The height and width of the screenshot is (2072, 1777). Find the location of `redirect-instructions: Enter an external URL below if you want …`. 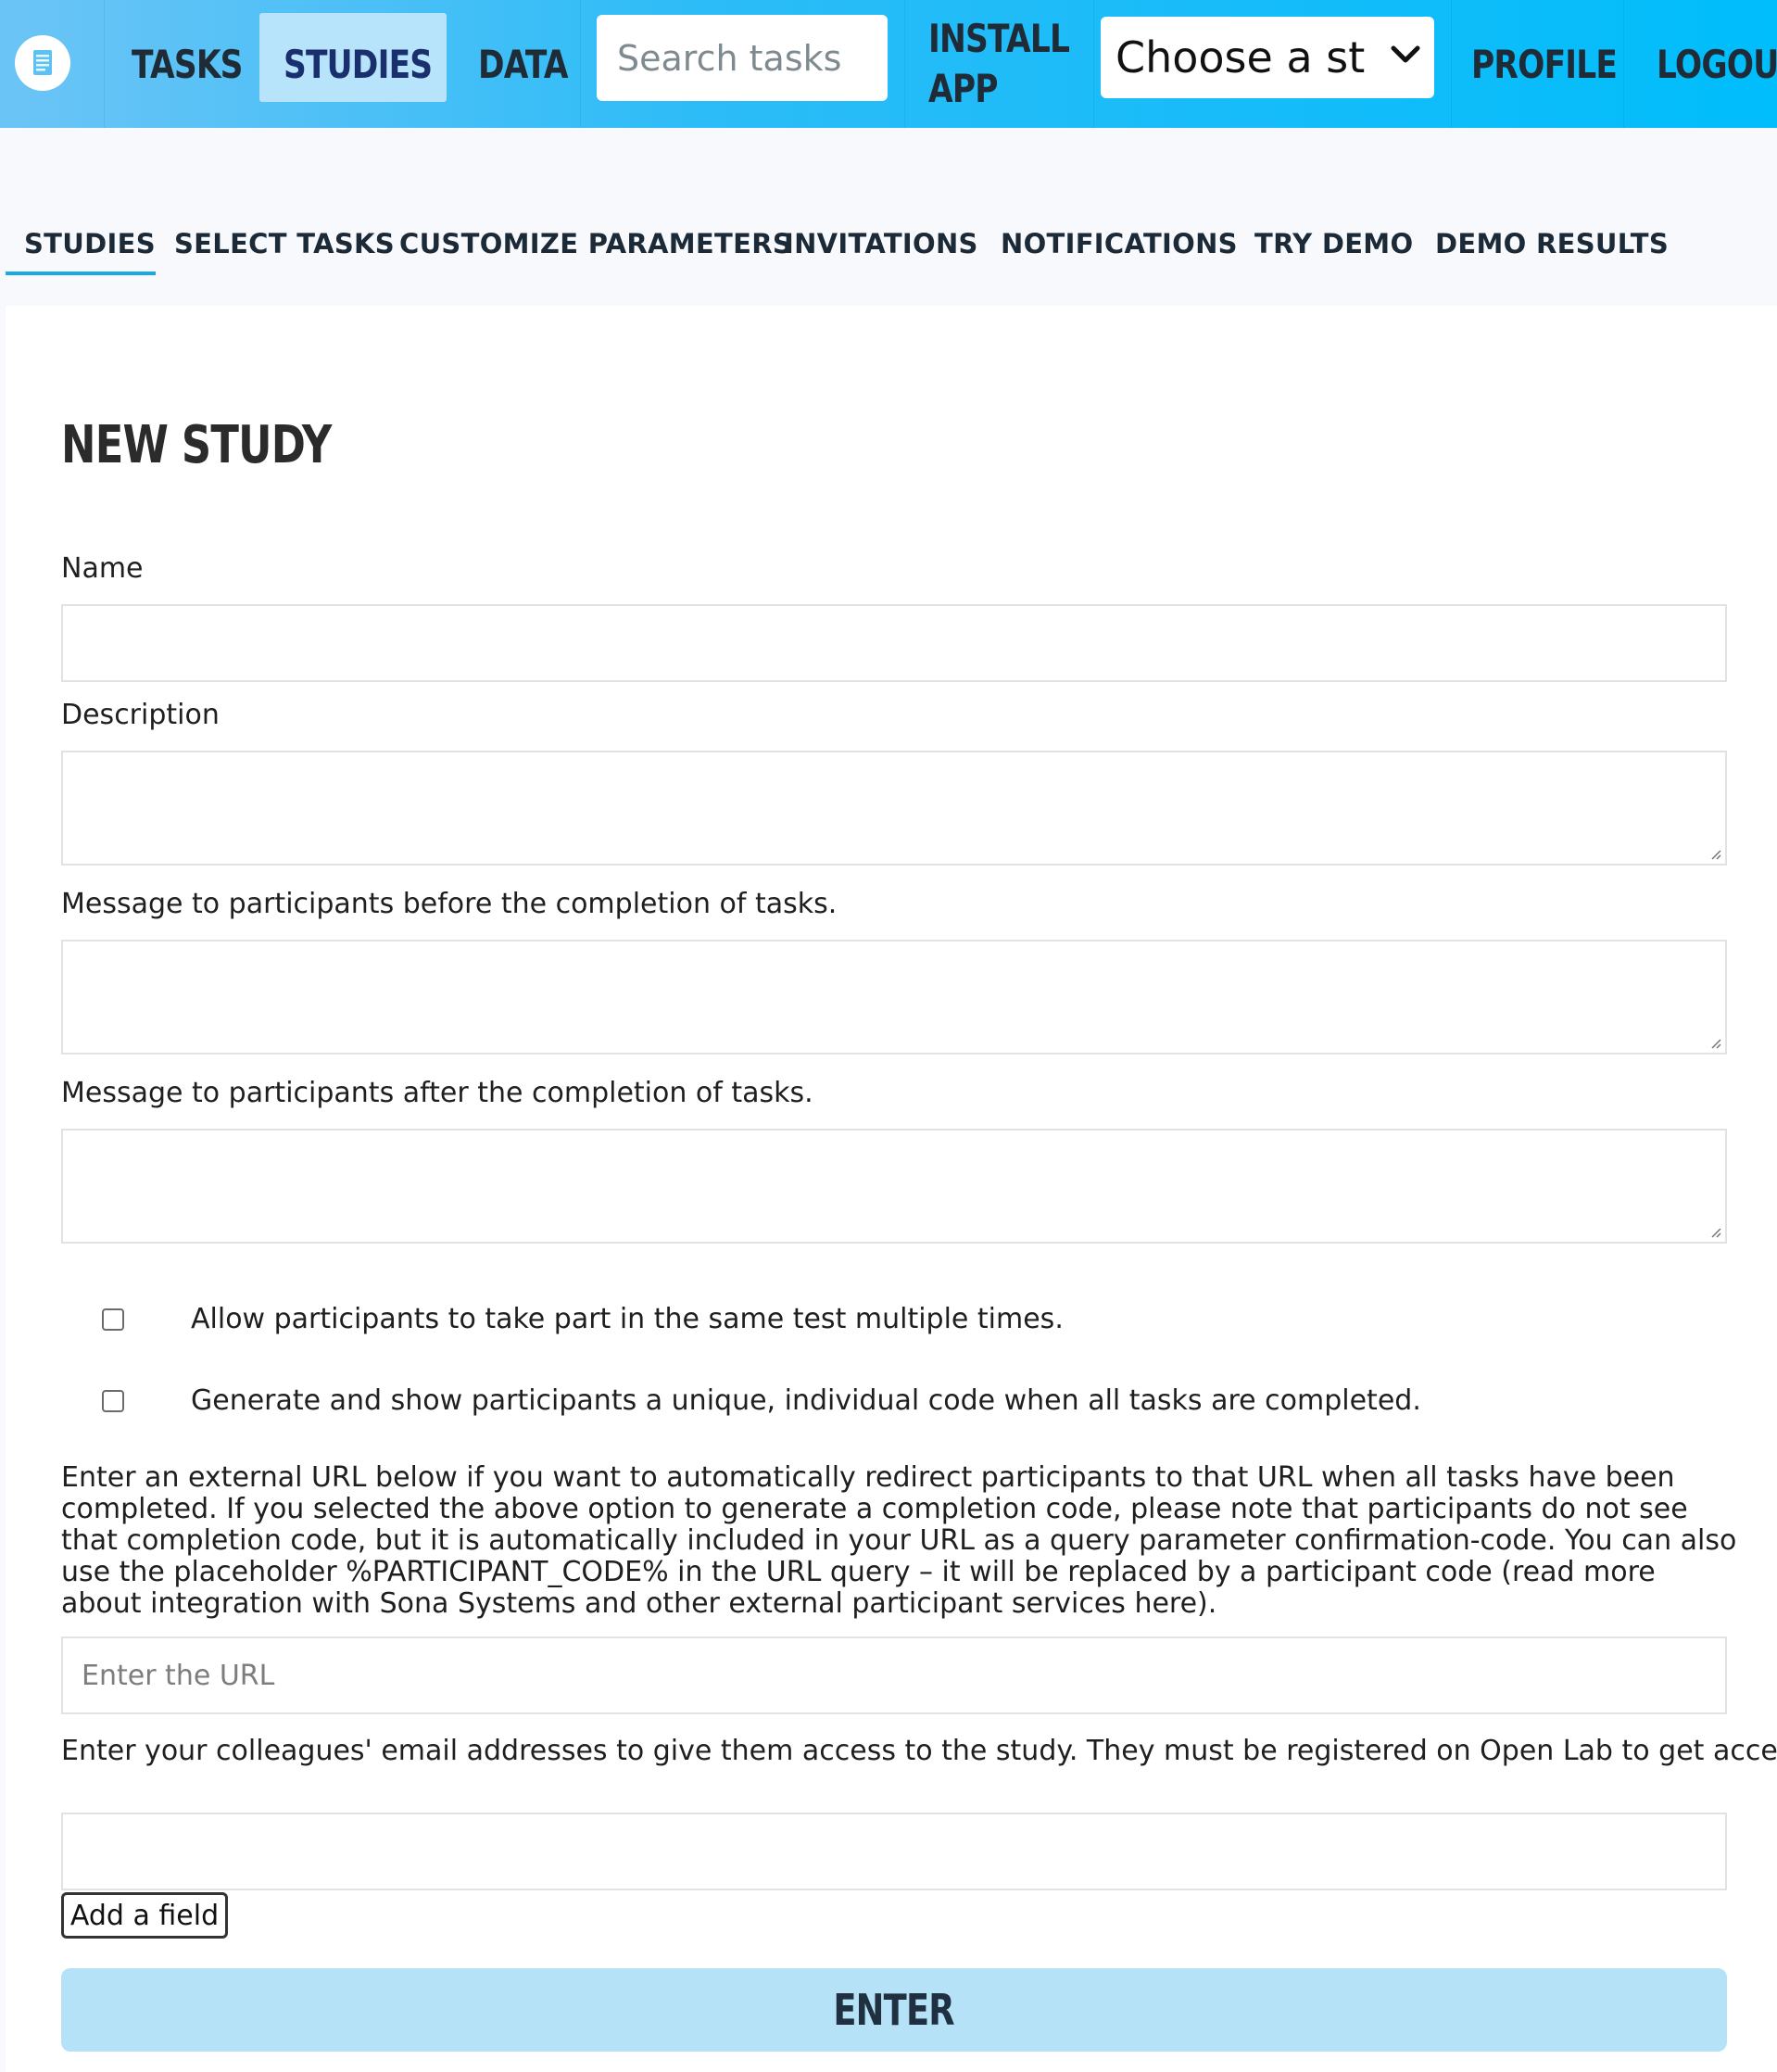

redirect-instructions: Enter an external URL below if you want … is located at coordinates (899, 1541).